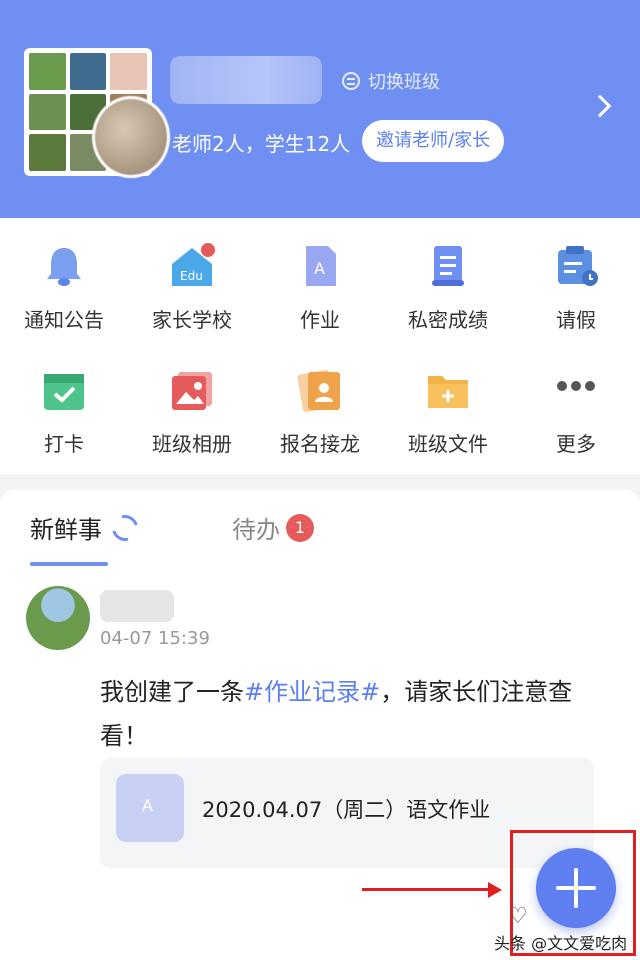 The width and height of the screenshot is (640, 960). Describe the element at coordinates (246, 80) in the screenshot. I see `class-name-blurred` at that location.